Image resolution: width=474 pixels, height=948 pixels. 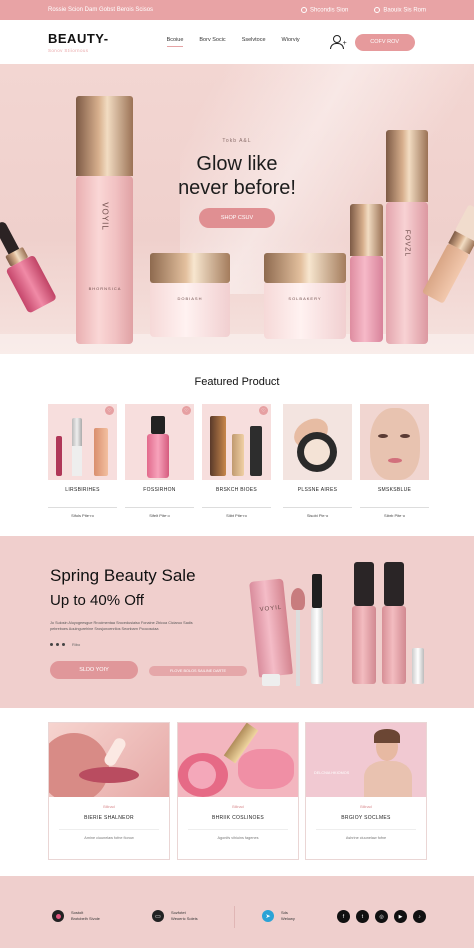 I want to click on location-icon, so click(x=303, y=9).